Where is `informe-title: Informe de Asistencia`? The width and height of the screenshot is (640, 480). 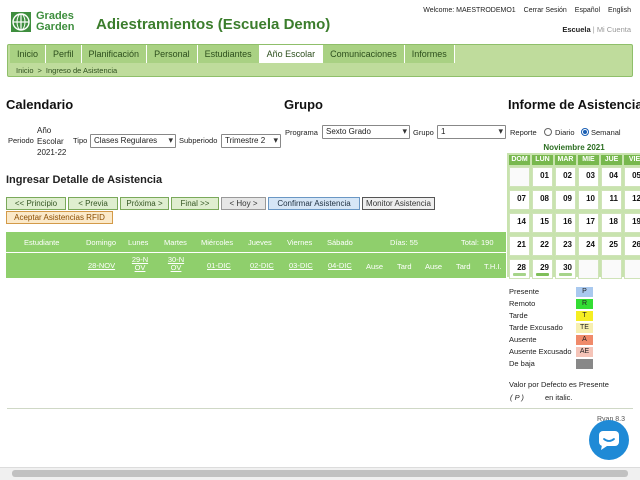
informe-title: Informe de Asistencia is located at coordinates (574, 104).